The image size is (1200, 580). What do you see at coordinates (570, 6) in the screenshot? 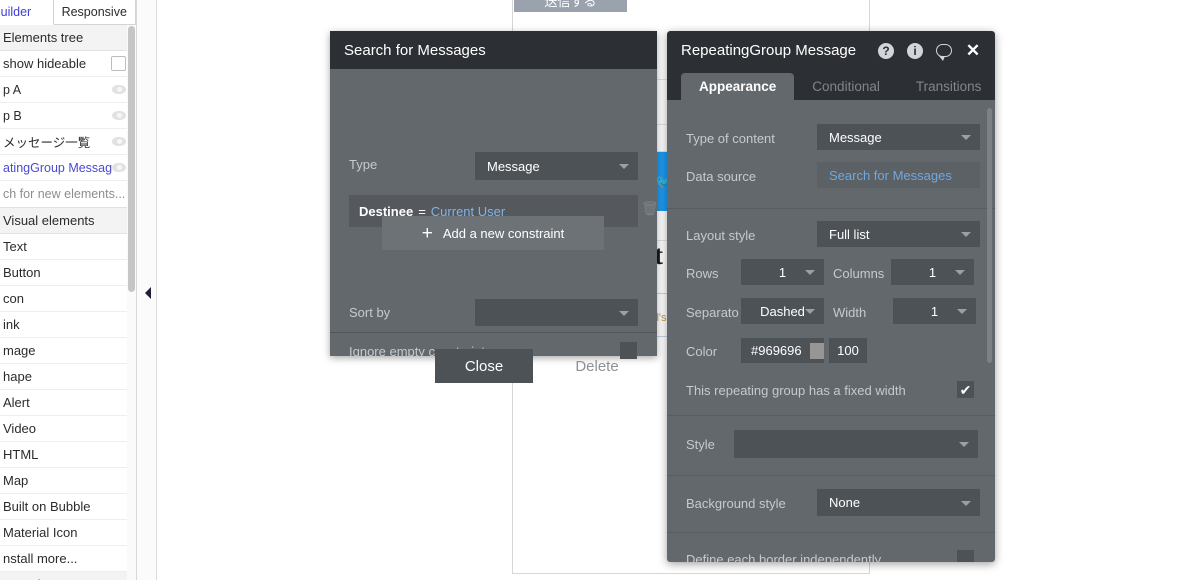
I see `canvas-header-button: 送信する` at bounding box center [570, 6].